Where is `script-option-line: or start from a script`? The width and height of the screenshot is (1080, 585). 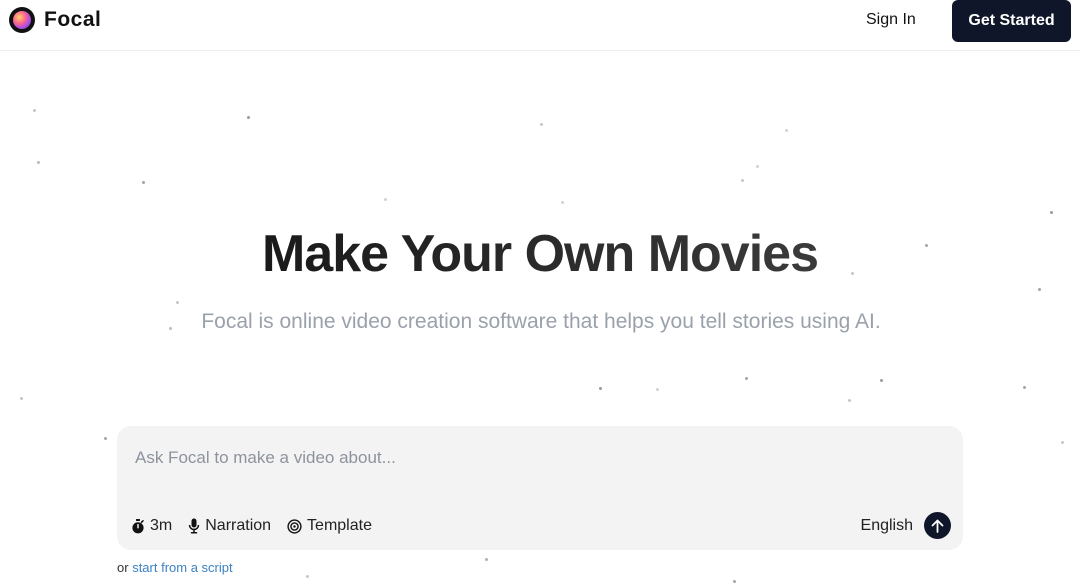 script-option-line: or start from a script is located at coordinates (175, 567).